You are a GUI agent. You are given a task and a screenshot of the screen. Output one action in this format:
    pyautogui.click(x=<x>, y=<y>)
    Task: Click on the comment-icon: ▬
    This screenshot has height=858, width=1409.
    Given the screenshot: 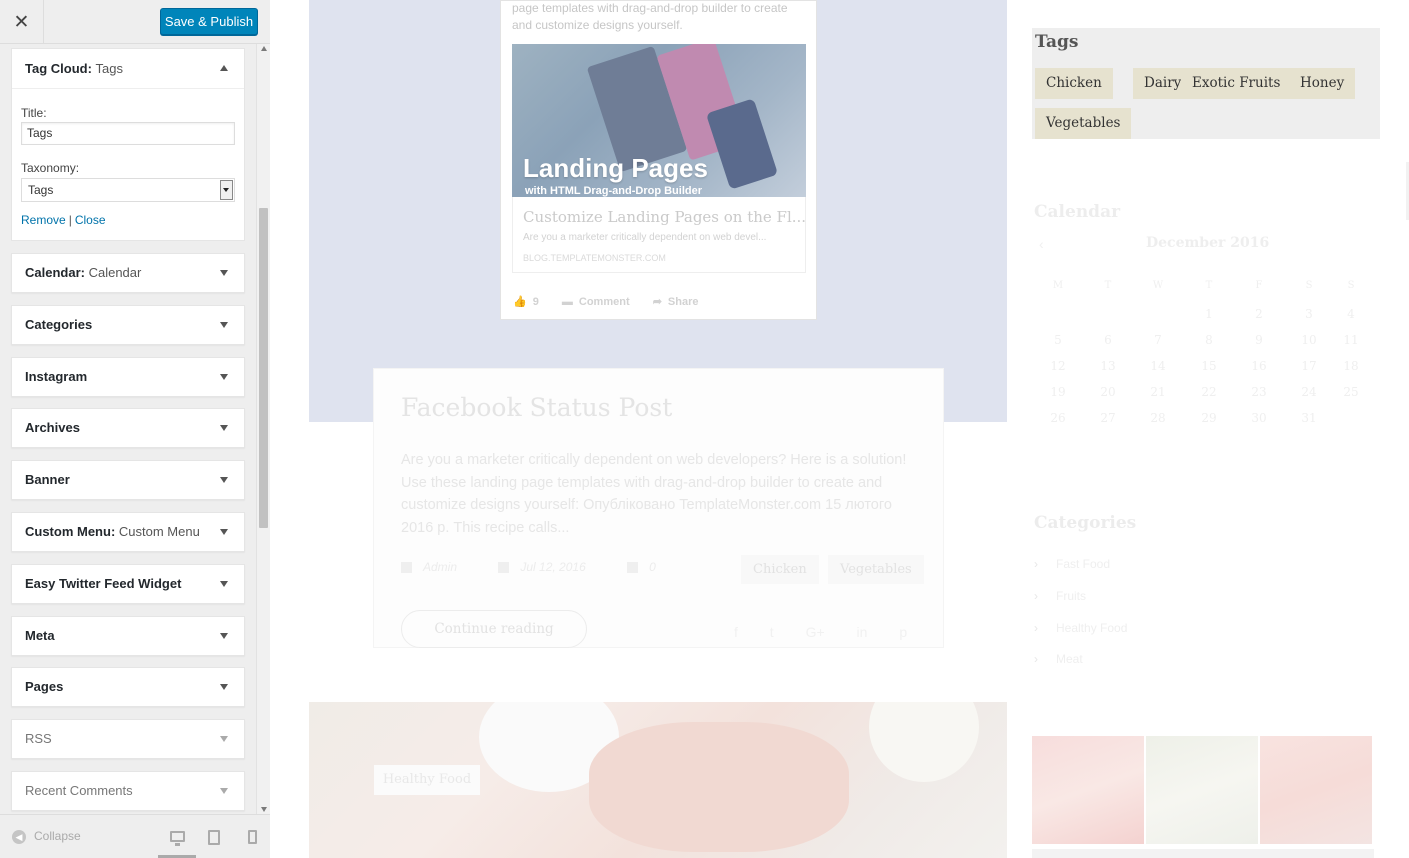 What is the action you would take?
    pyautogui.click(x=567, y=302)
    